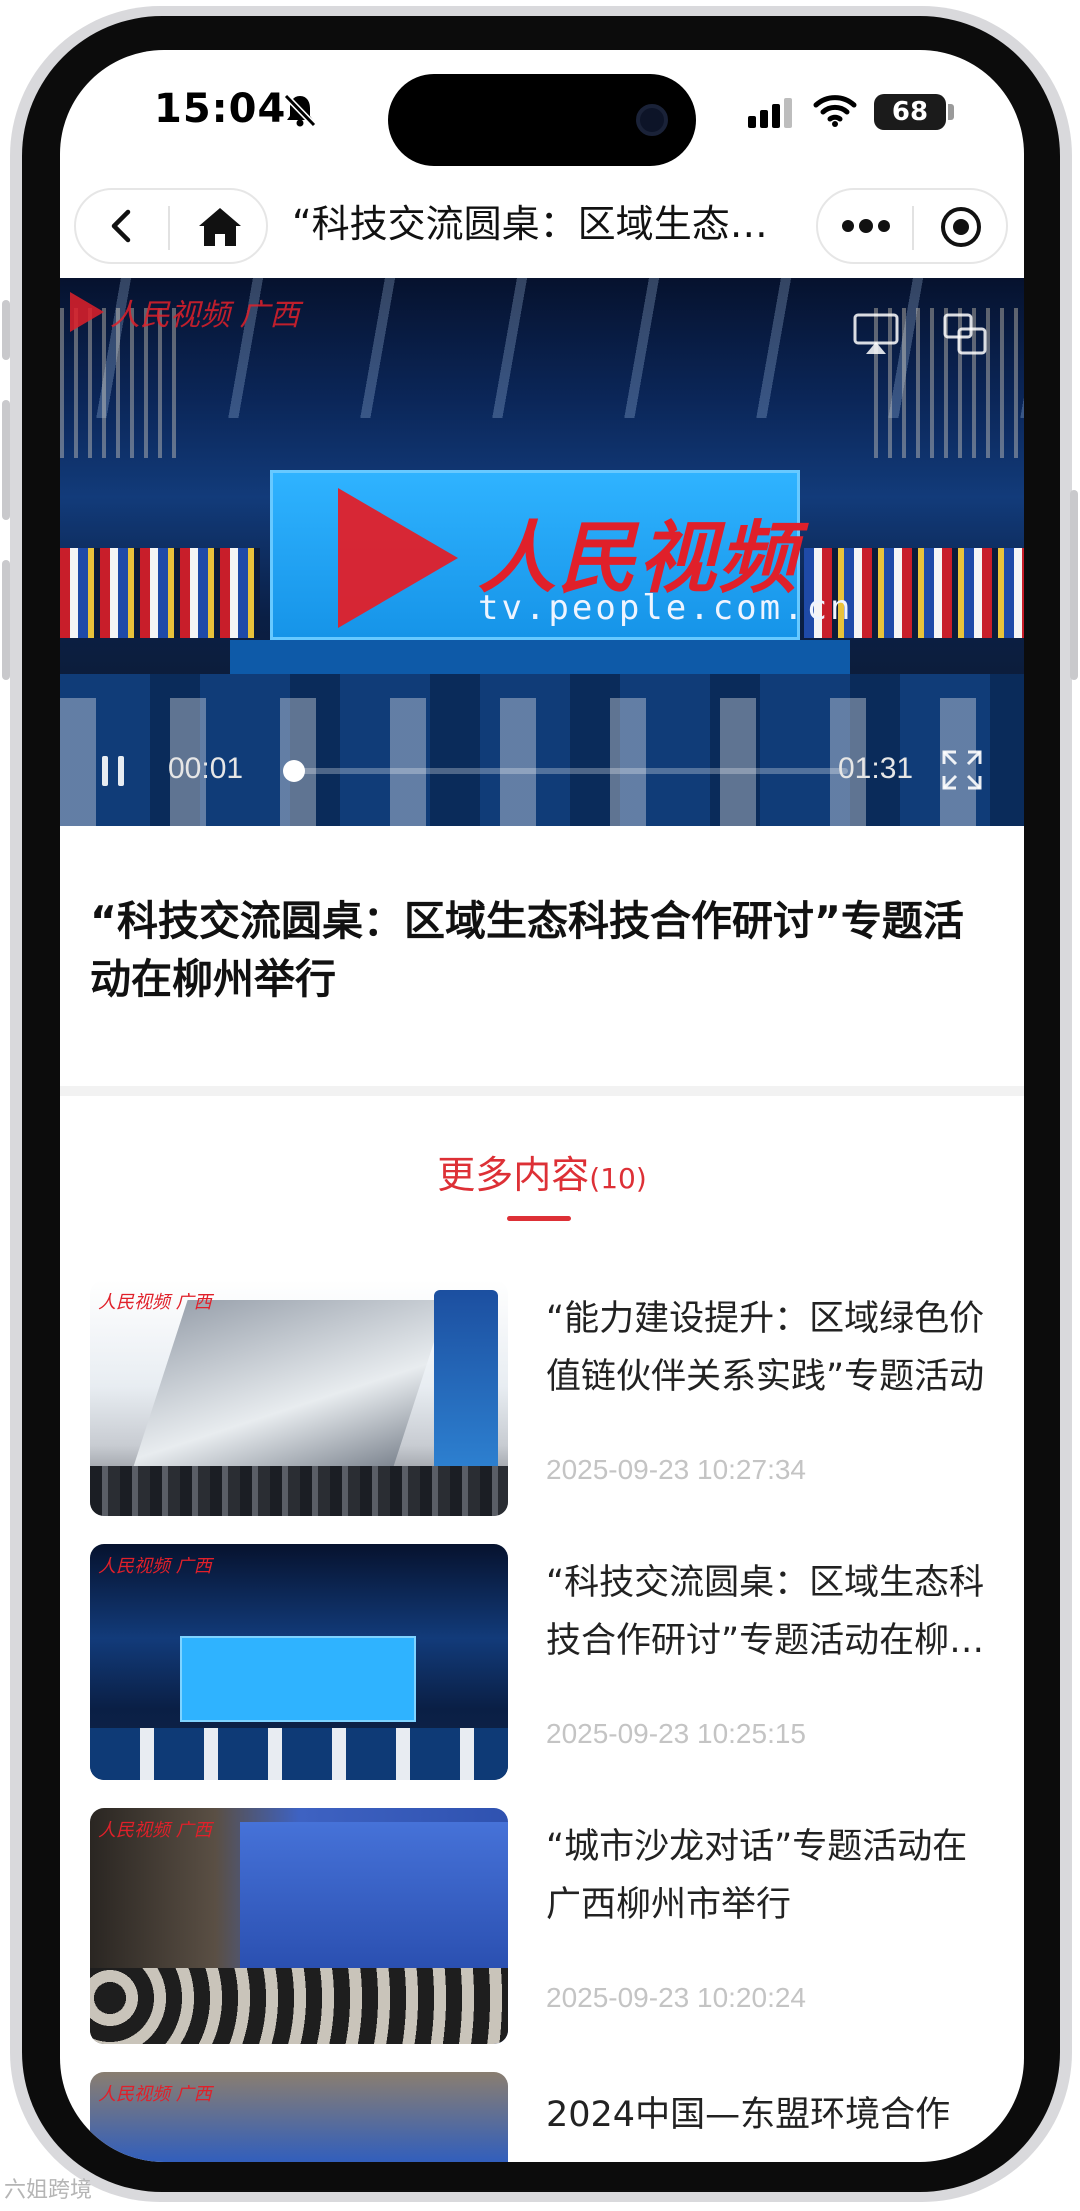  I want to click on video-watermark-small-text: 人民视频 广西, so click(205, 315).